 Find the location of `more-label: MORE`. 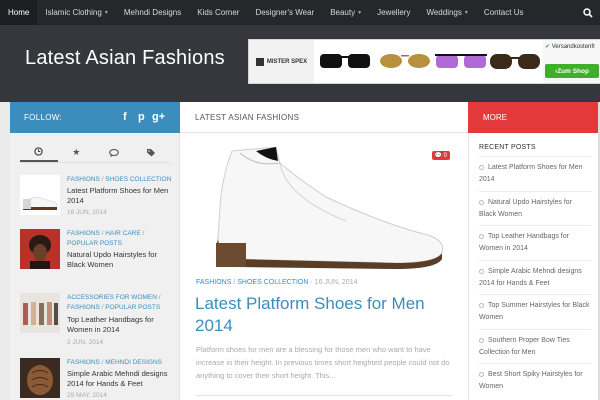

more-label: MORE is located at coordinates (495, 117).